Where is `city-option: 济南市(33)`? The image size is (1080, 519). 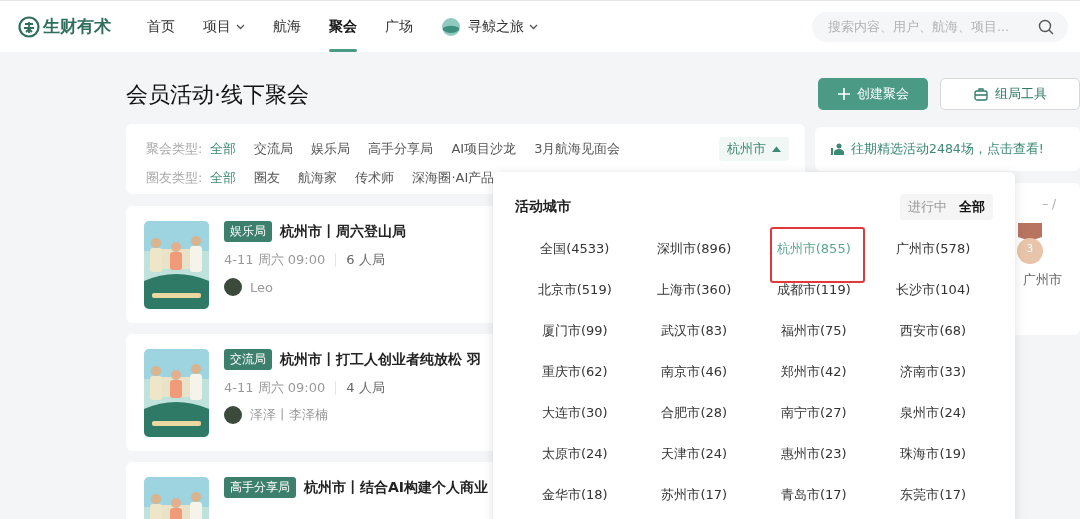
city-option: 济南市(33) is located at coordinates (933, 371).